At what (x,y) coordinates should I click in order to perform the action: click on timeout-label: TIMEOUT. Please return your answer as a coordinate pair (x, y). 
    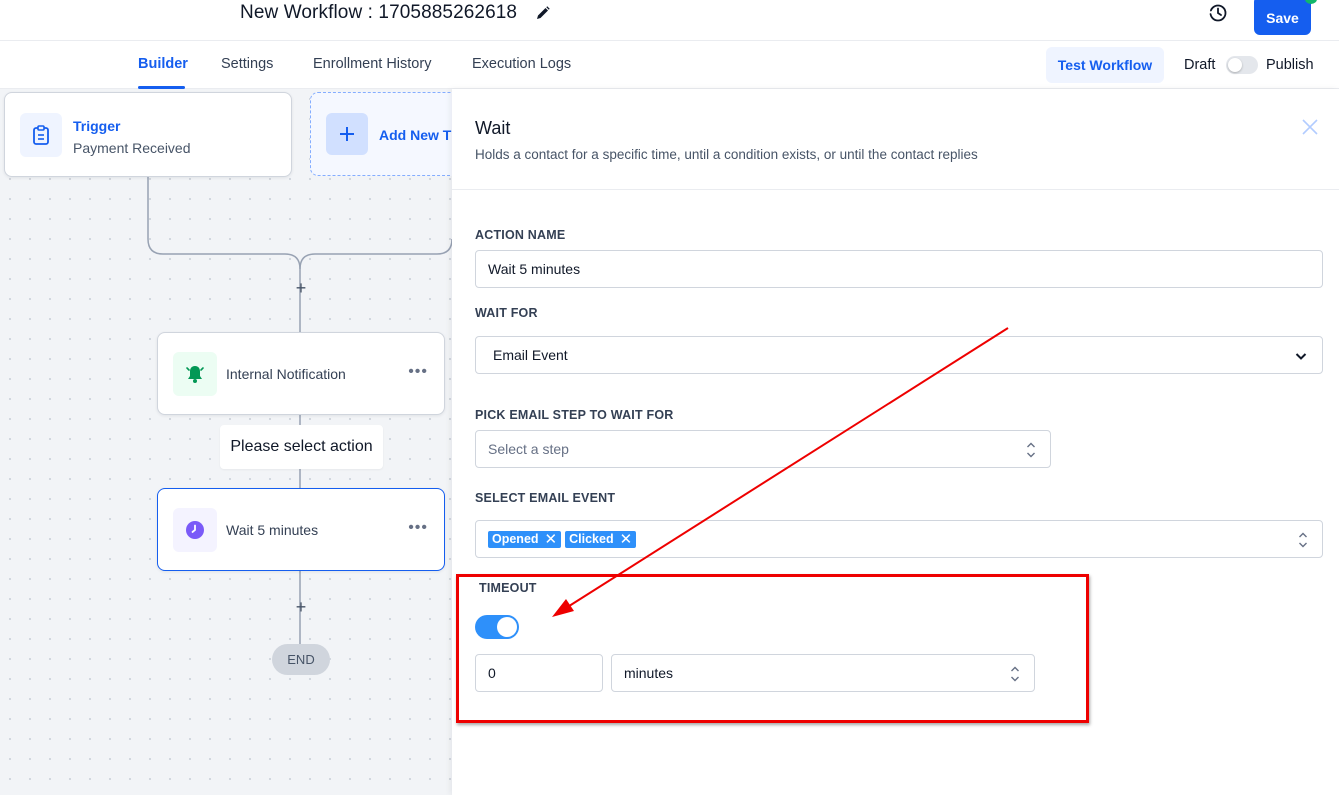
    Looking at the image, I should click on (508, 588).